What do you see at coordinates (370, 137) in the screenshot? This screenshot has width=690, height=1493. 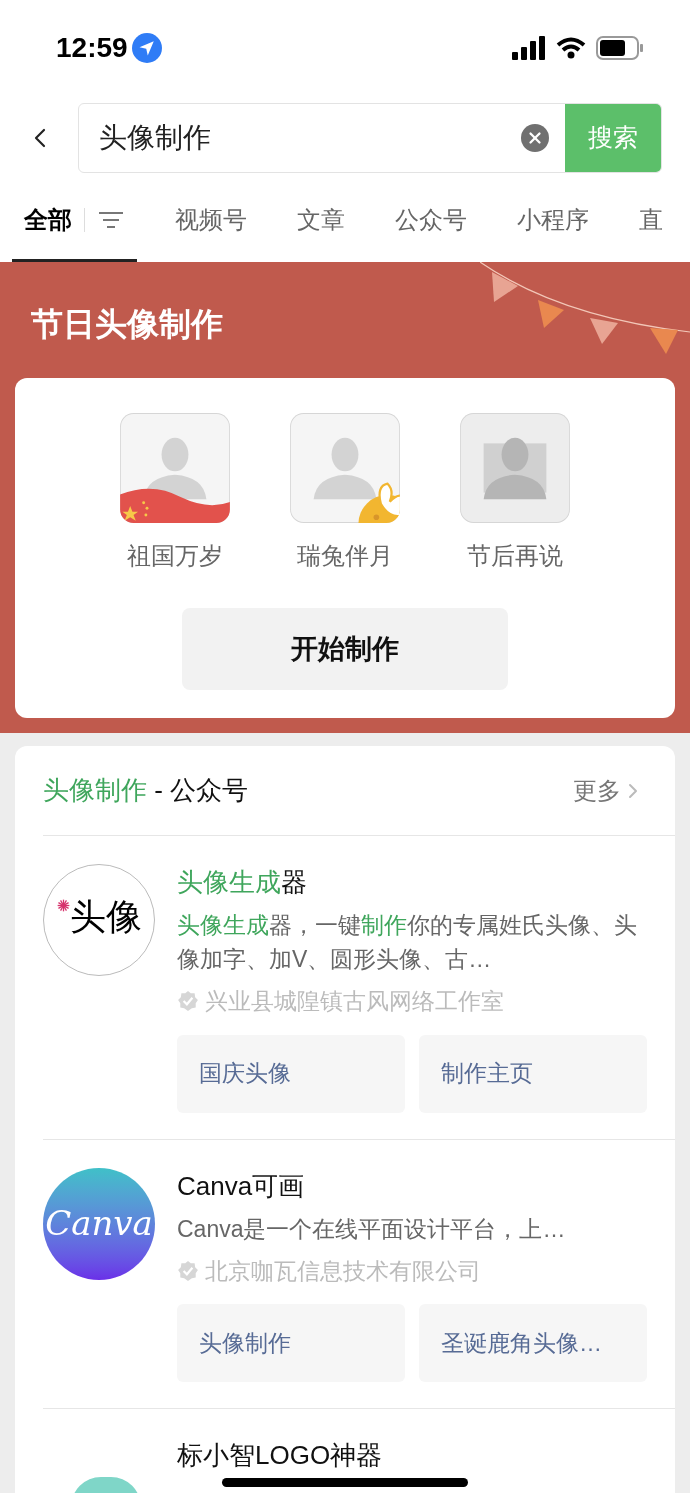 I see `search-field: 头像制作 搜索` at bounding box center [370, 137].